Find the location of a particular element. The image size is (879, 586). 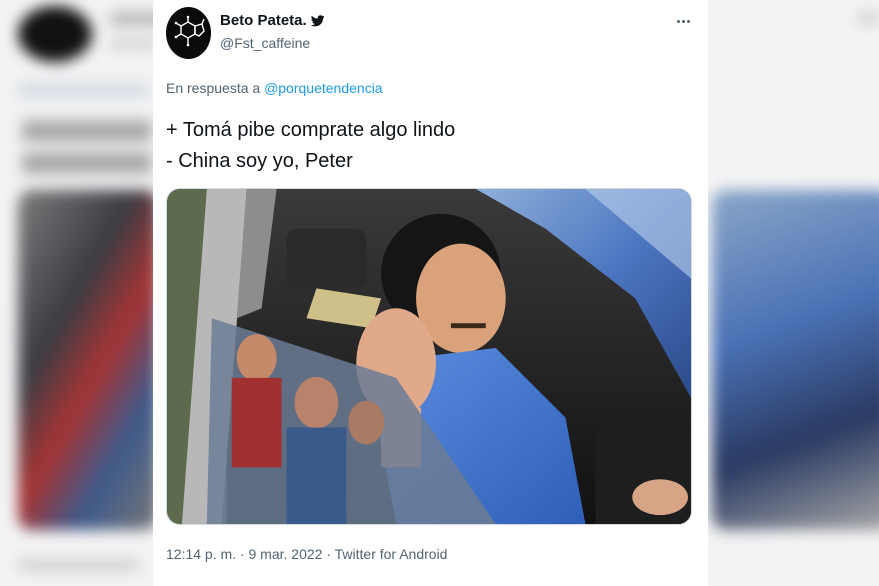

caffeine-molecule-graphic is located at coordinates (189, 31).